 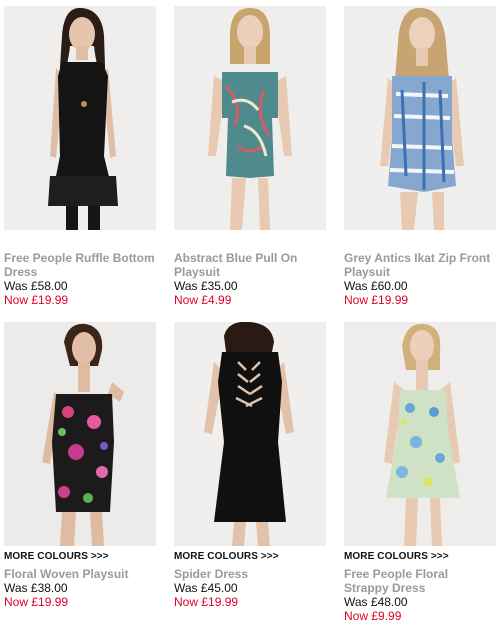 What do you see at coordinates (420, 265) in the screenshot?
I see `product-name: Grey Antics Ikat Zip Front Playsuit` at bounding box center [420, 265].